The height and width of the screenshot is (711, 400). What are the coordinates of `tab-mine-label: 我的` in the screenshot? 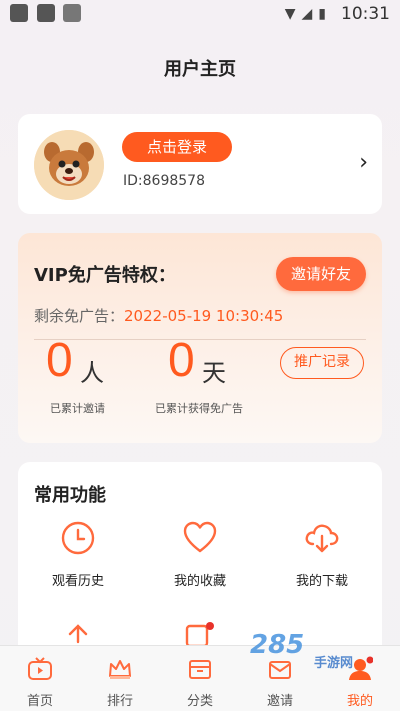 It's located at (359, 701).